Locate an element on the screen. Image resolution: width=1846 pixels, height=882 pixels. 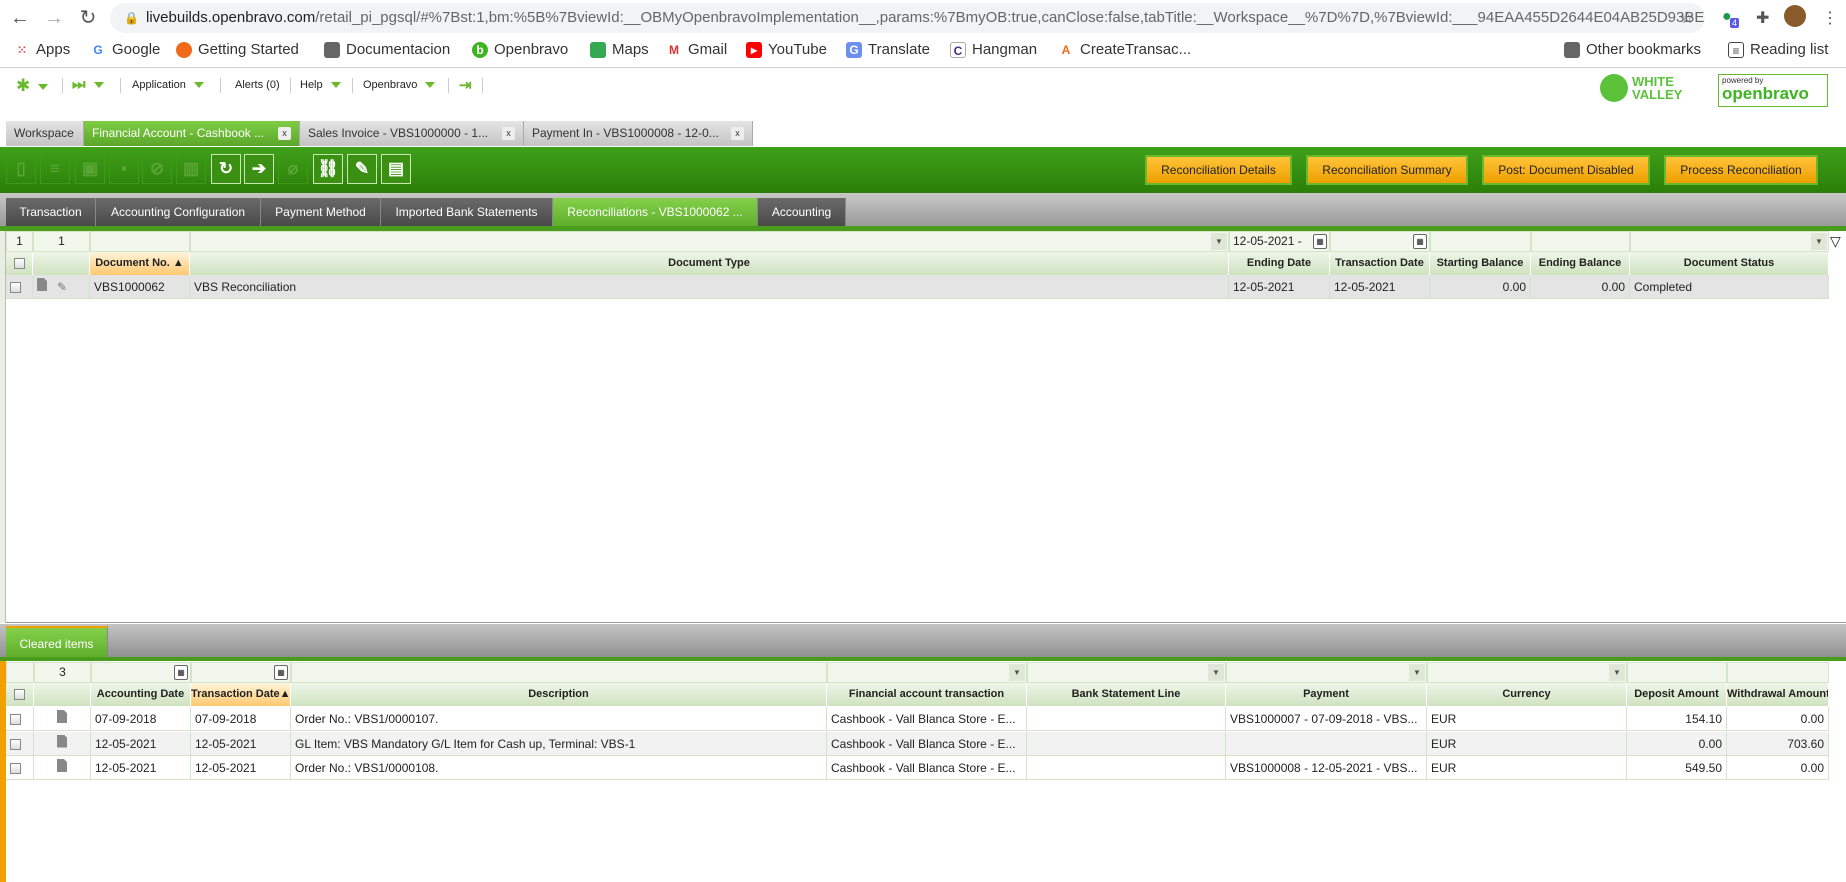
filter-withdrawal-amount is located at coordinates (1778, 672).